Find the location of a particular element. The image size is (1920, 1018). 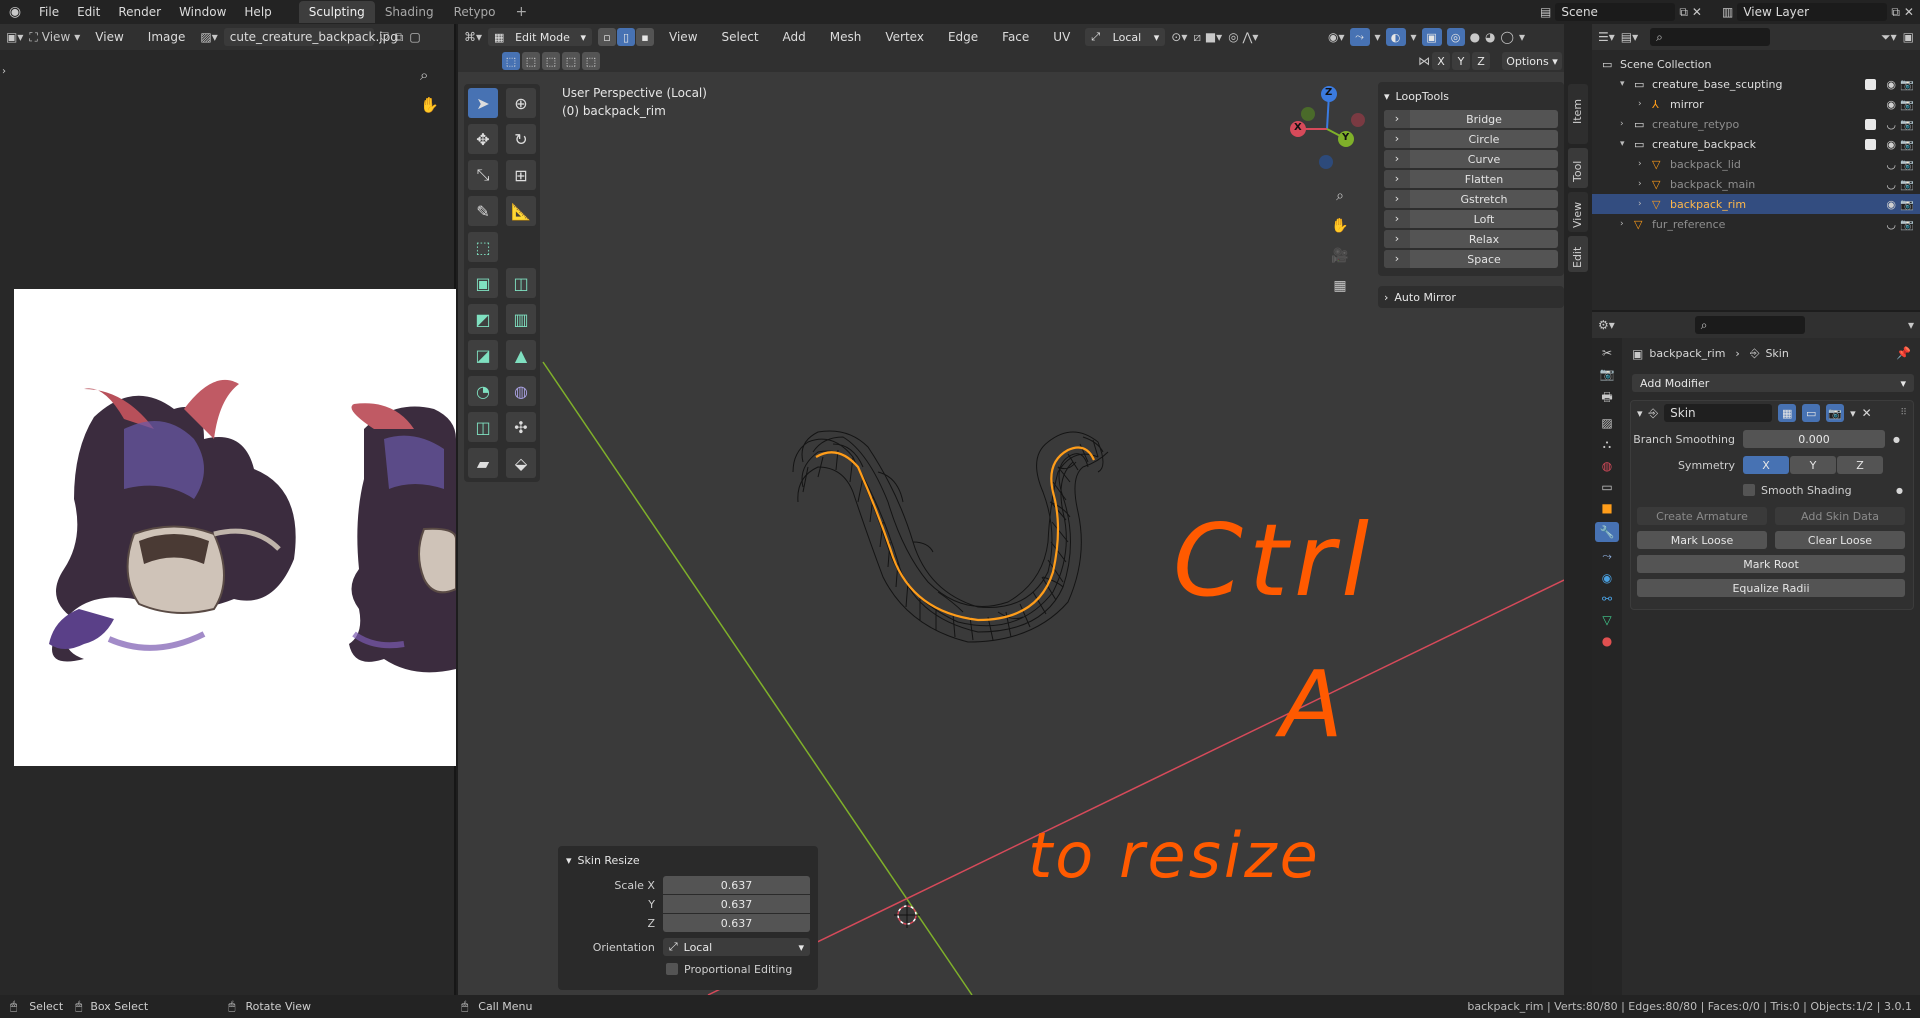

extrude-tool-icon: ▣ is located at coordinates (483, 283).